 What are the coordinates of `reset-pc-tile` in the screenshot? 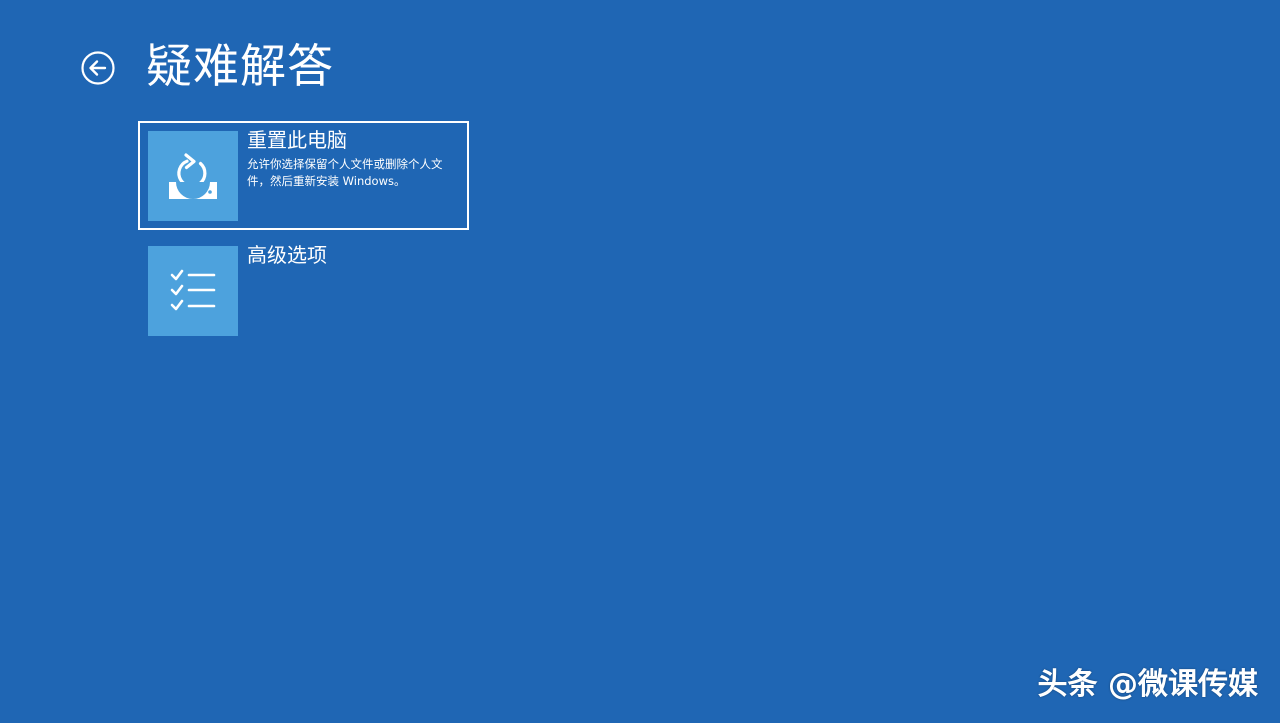 It's located at (193, 176).